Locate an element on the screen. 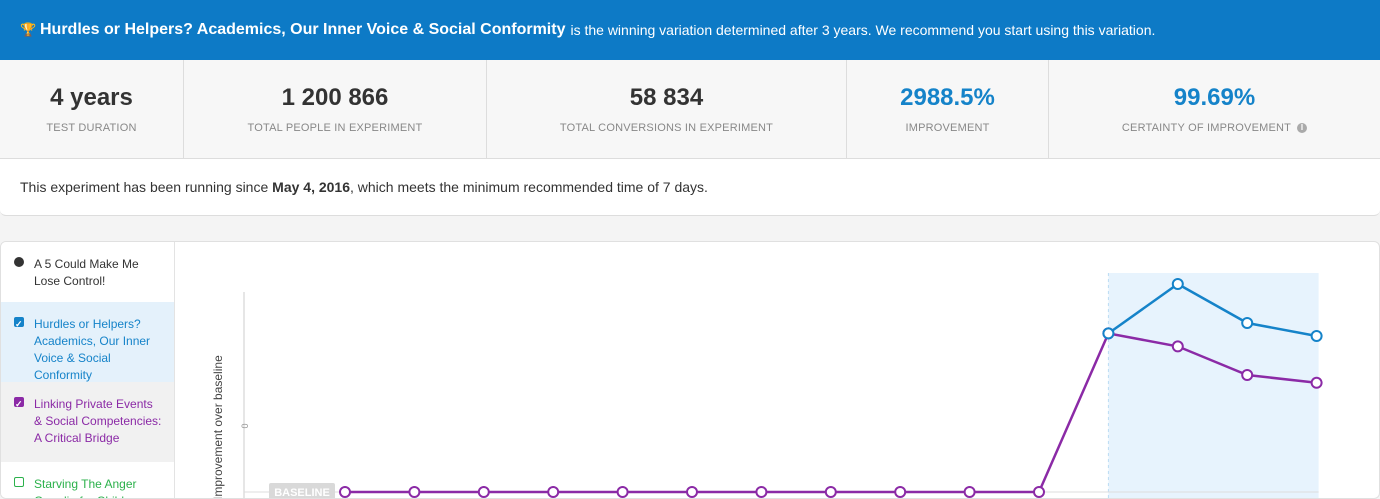 The height and width of the screenshot is (499, 1380). variation-item: Starving The Anger Gremlin for Children is located at coordinates (87, 480).